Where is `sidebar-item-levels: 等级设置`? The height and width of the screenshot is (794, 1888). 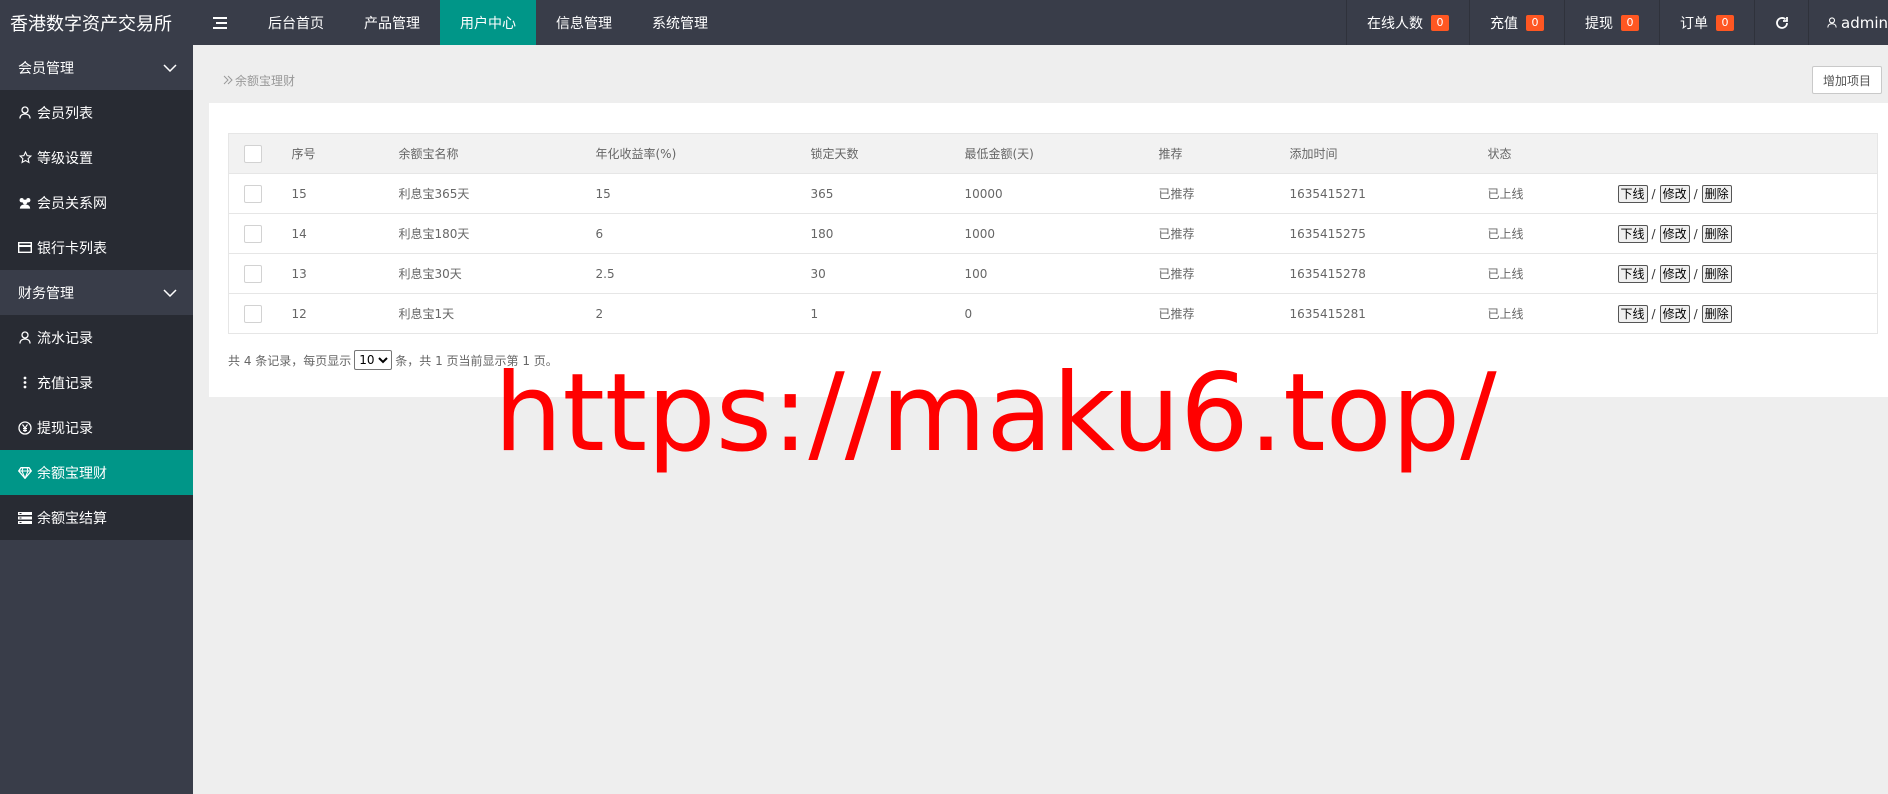 sidebar-item-levels: 等级设置 is located at coordinates (96, 157).